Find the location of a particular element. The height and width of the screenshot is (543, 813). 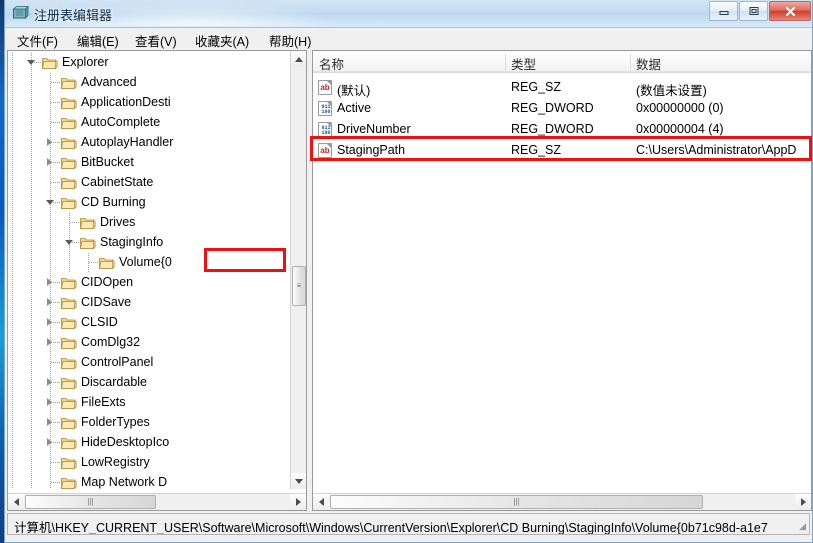

close-button is located at coordinates (790, 11).